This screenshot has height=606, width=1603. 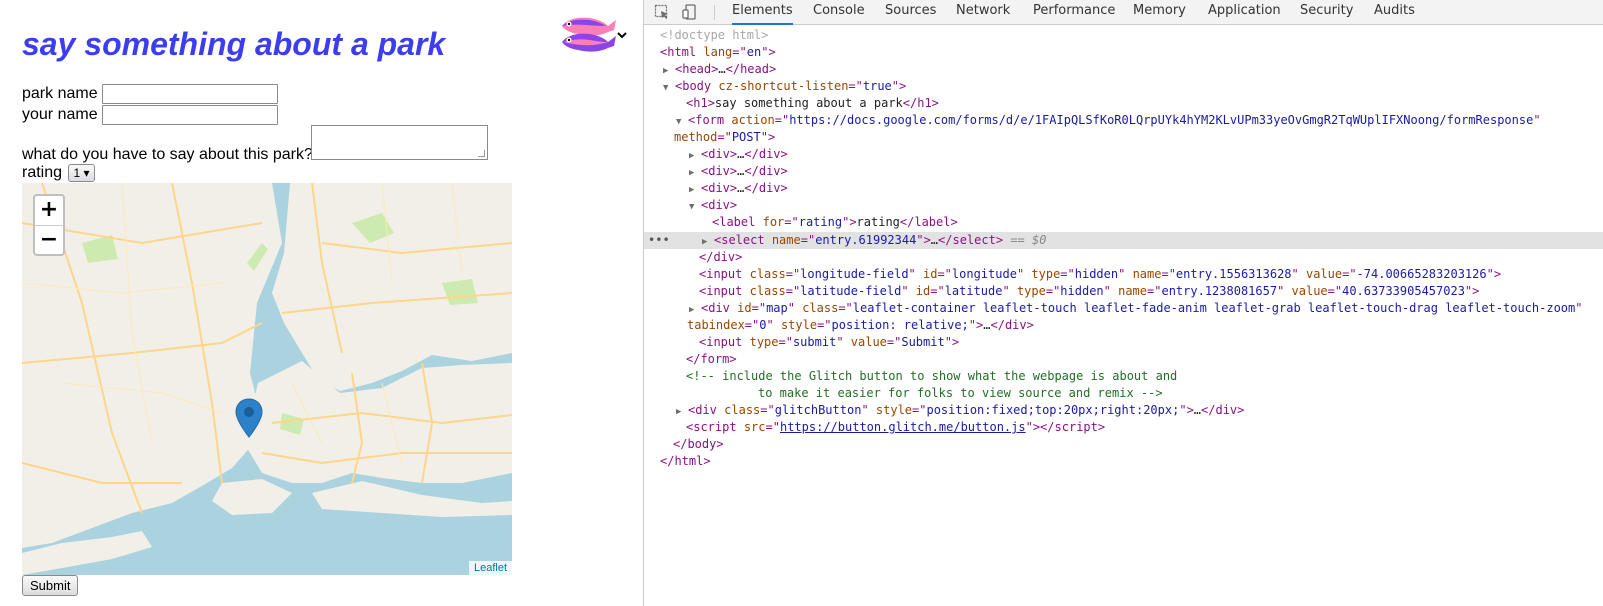 I want to click on dom-line-html: <html lang="en">, so click(x=718, y=52).